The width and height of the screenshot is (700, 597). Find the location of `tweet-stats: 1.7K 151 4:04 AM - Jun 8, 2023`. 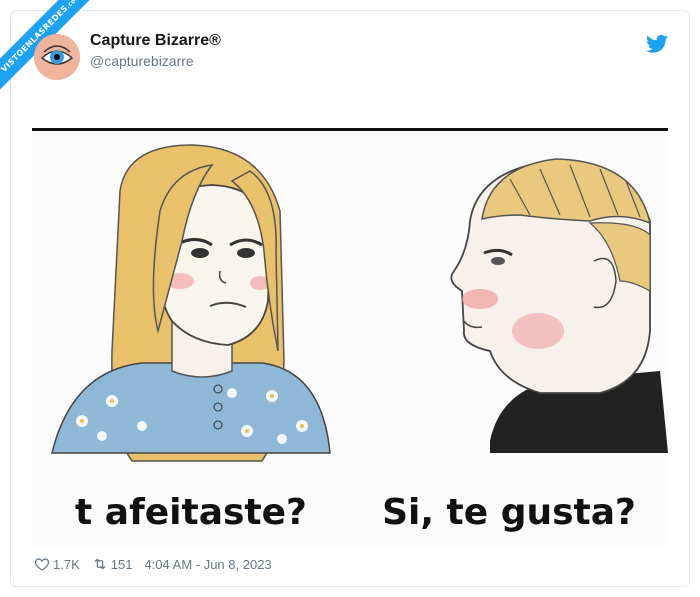

tweet-stats: 1.7K 151 4:04 AM - Jun 8, 2023 is located at coordinates (153, 564).